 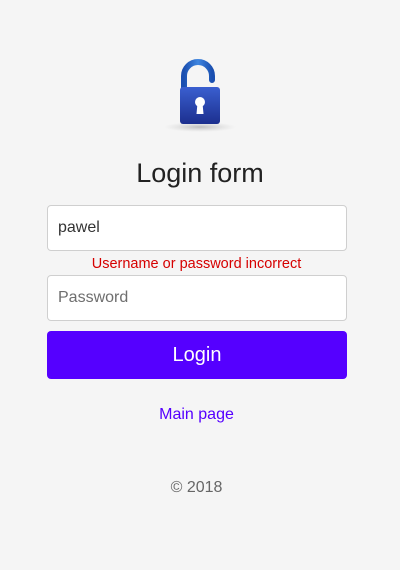 I want to click on password-input, so click(x=197, y=298).